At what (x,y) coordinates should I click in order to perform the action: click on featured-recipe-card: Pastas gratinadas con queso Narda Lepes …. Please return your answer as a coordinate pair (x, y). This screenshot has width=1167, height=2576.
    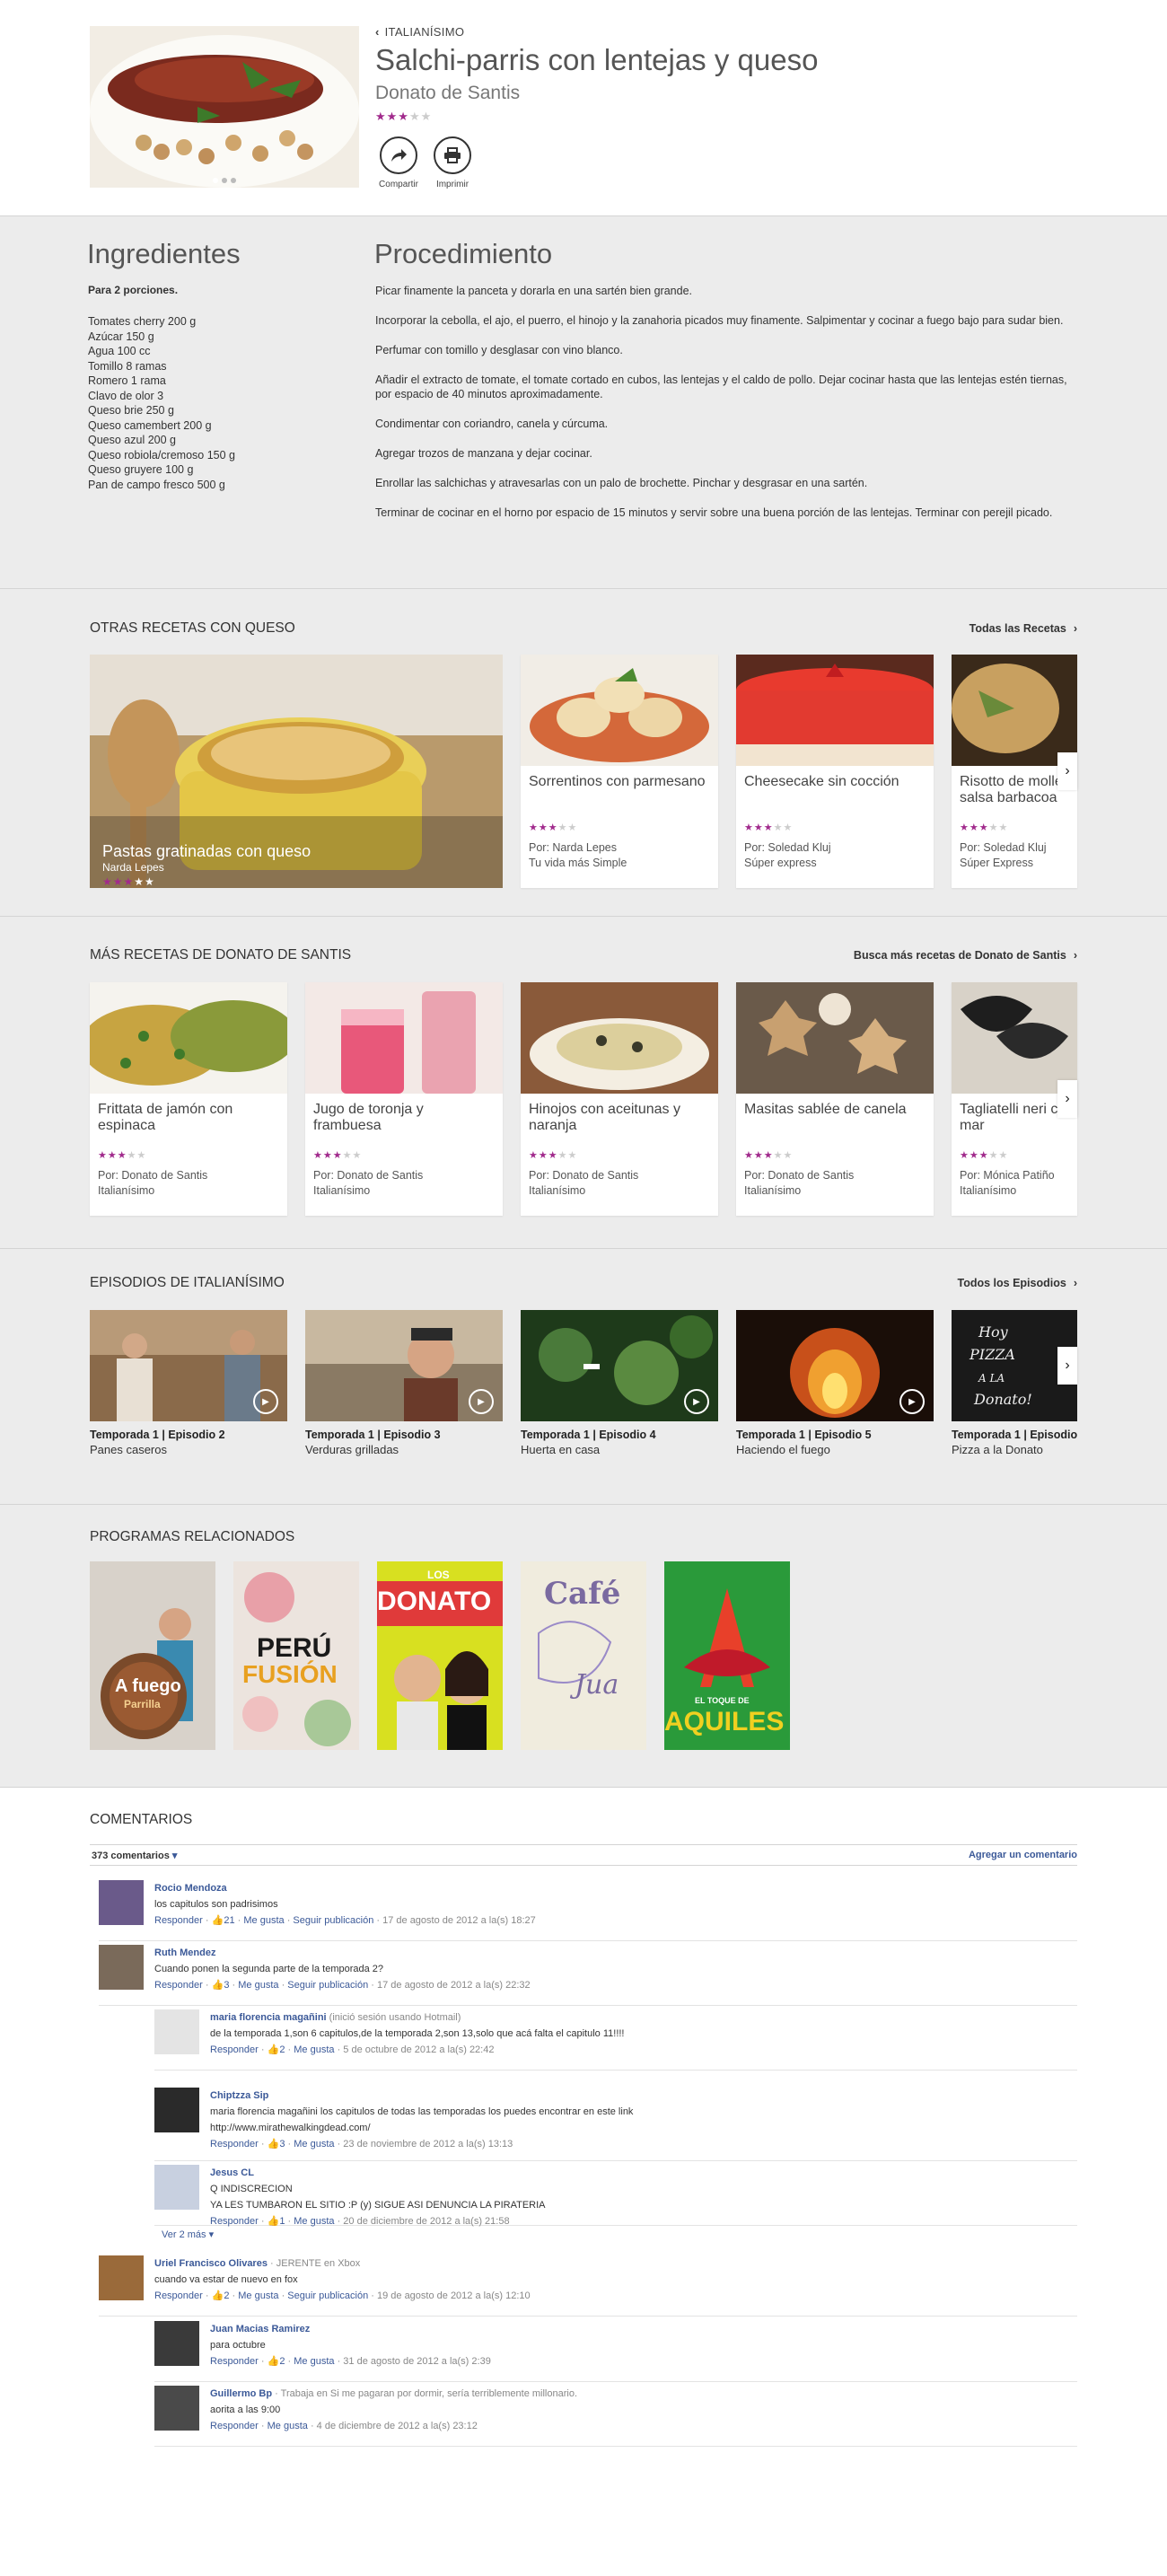
    Looking at the image, I should click on (296, 771).